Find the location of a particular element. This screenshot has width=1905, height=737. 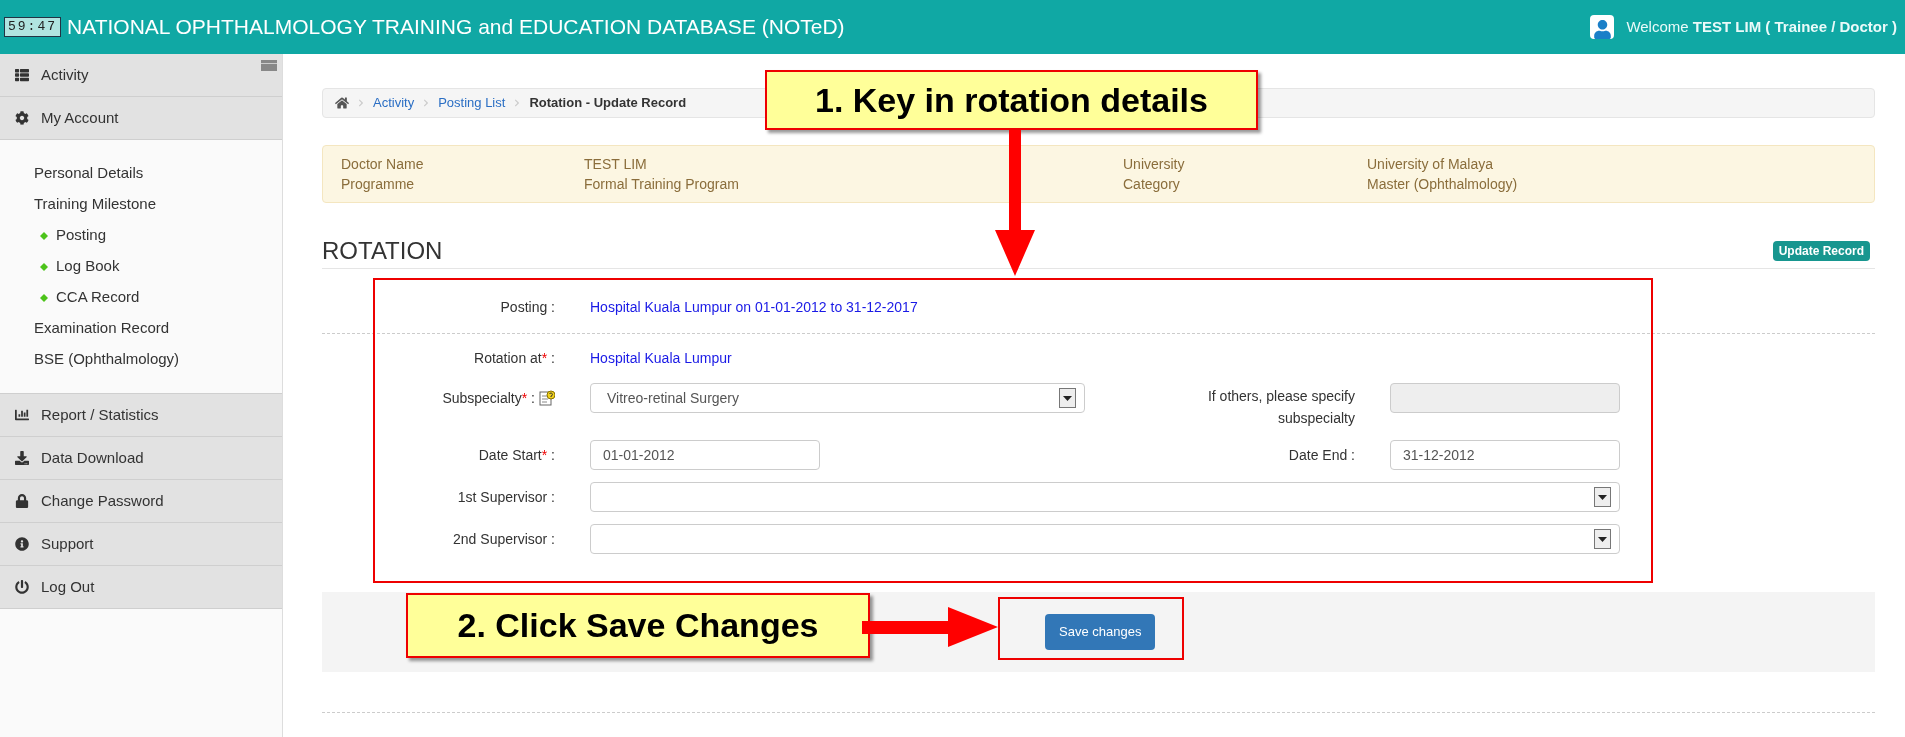

help-note-icon is located at coordinates (547, 398).